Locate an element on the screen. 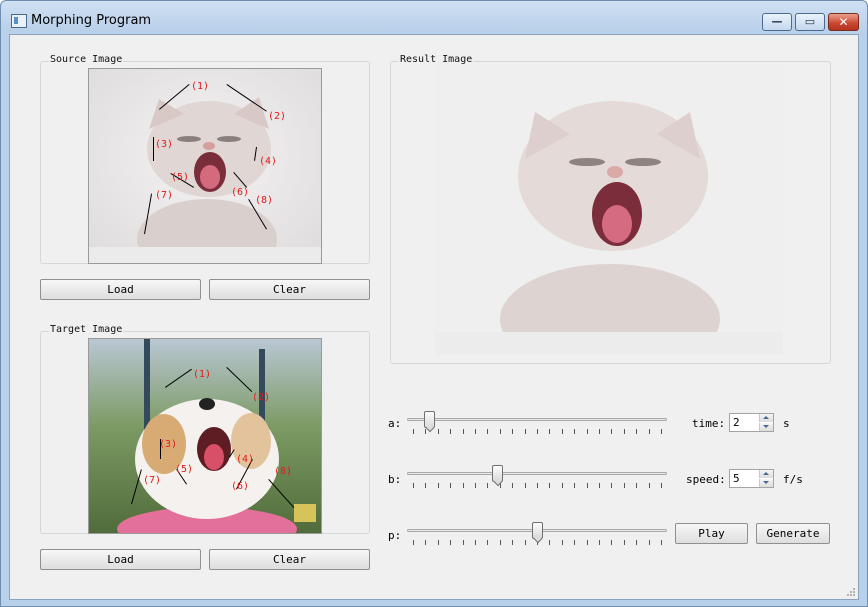 The width and height of the screenshot is (868, 607). speed-label: speed: is located at coordinates (706, 479).